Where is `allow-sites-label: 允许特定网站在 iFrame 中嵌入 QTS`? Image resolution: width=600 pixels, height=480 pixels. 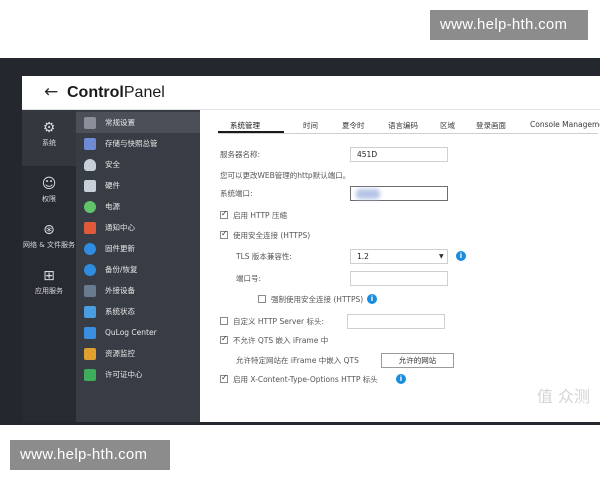 allow-sites-label: 允许特定网站在 iFrame 中嵌入 QTS is located at coordinates (297, 360).